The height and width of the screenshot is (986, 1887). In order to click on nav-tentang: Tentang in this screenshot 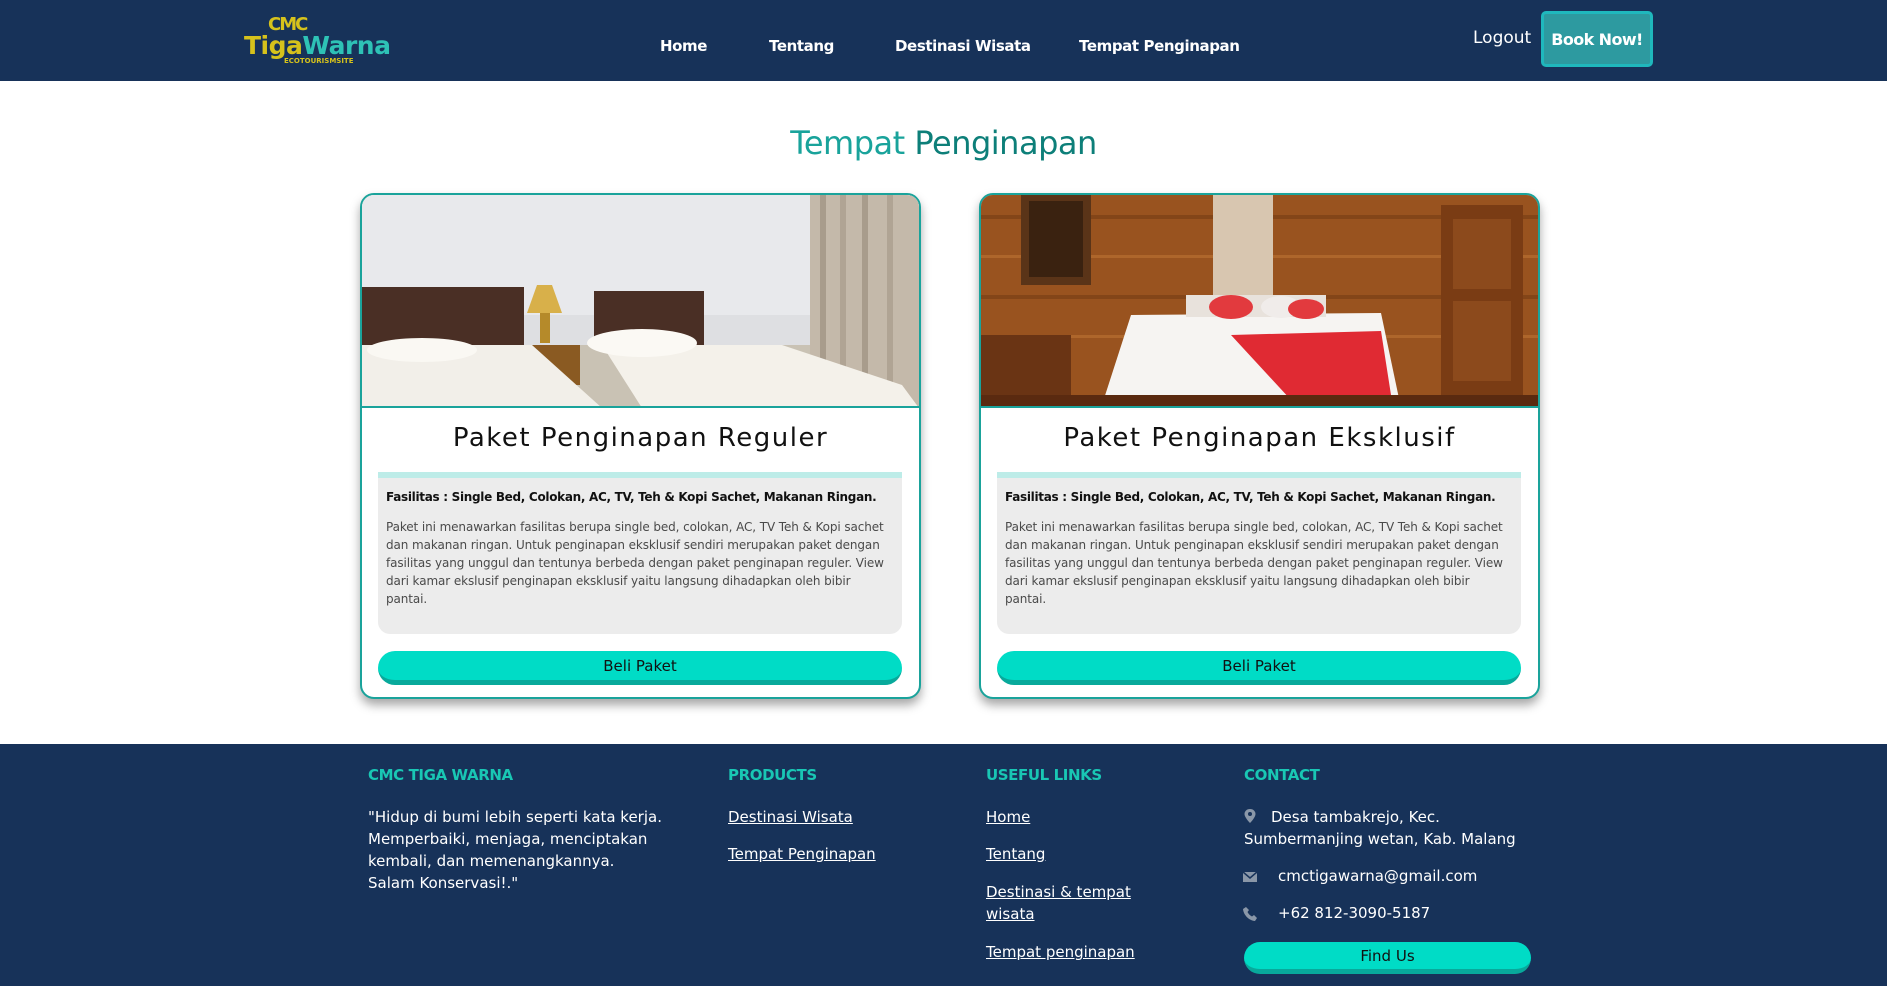, I will do `click(801, 46)`.